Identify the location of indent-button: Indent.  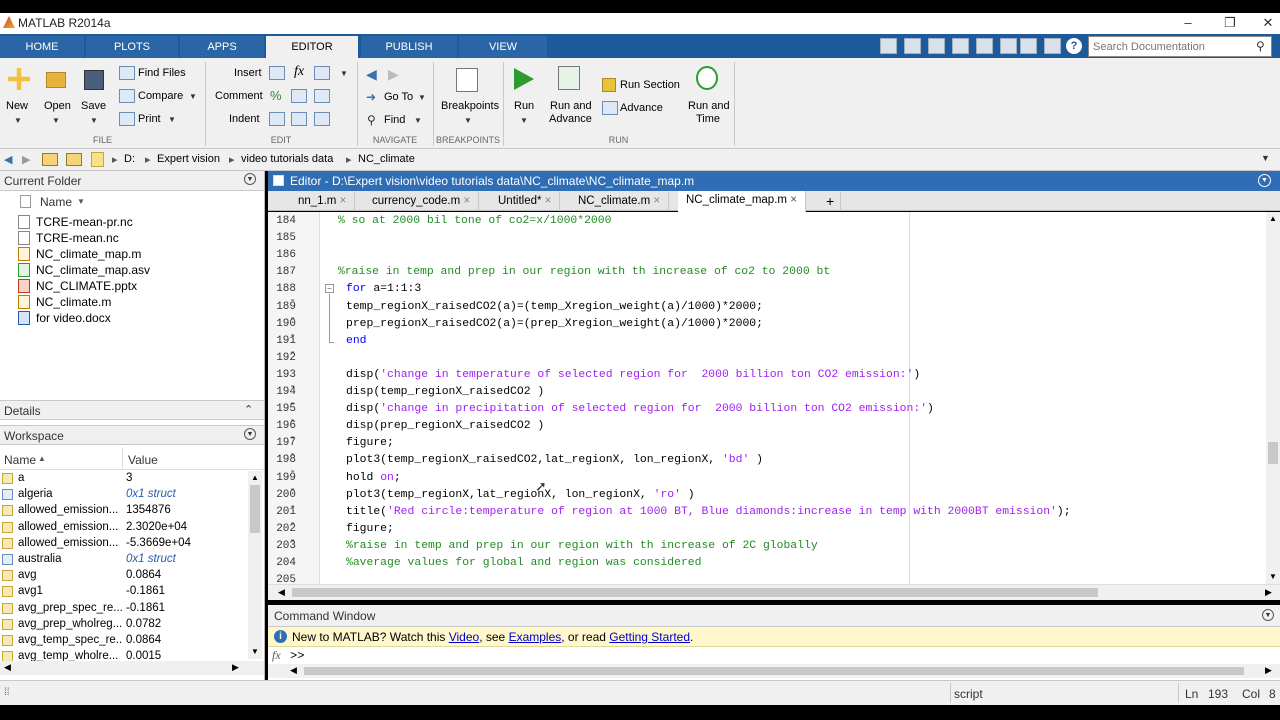
(244, 119).